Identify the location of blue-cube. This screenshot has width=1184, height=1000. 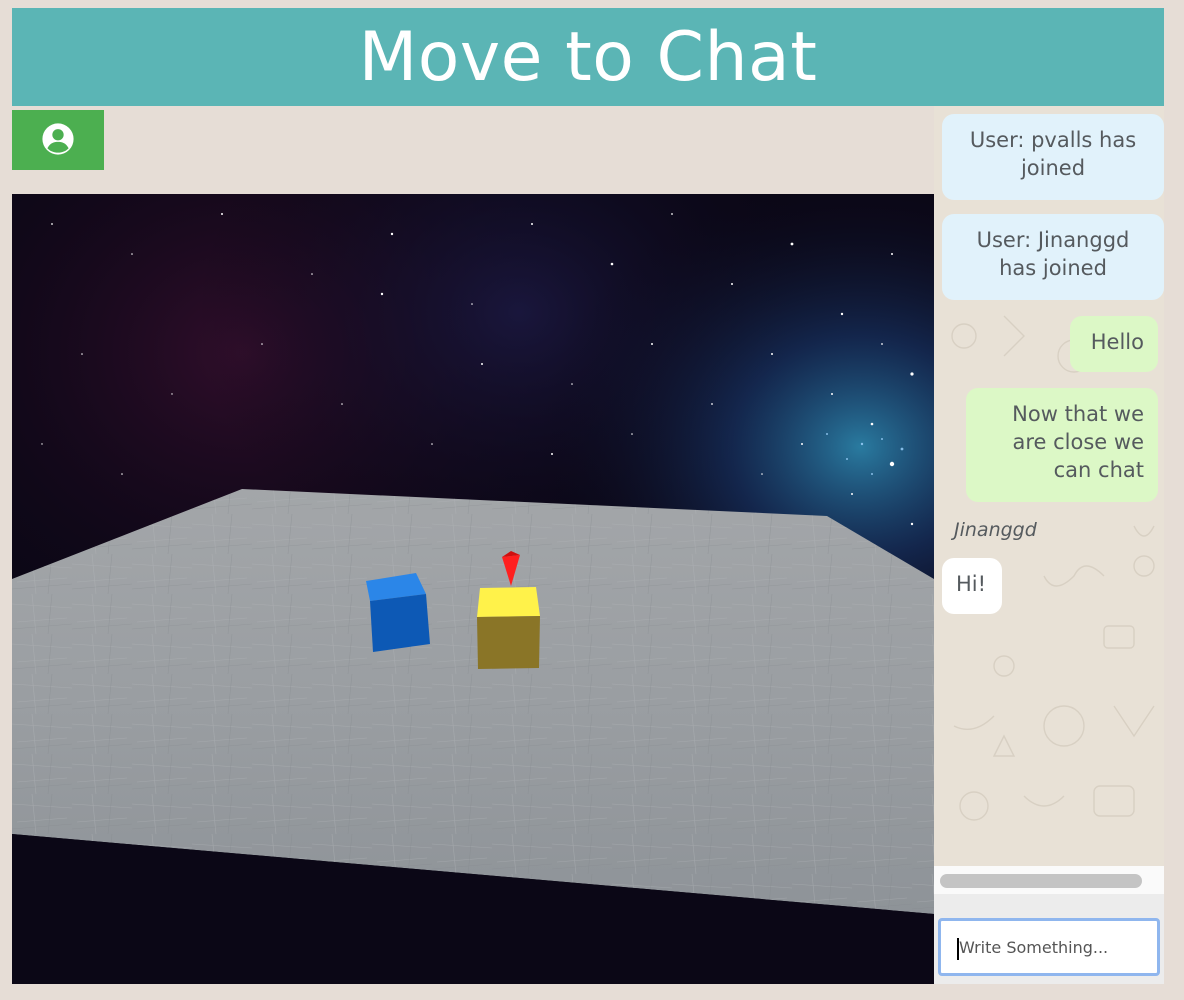
(398, 612).